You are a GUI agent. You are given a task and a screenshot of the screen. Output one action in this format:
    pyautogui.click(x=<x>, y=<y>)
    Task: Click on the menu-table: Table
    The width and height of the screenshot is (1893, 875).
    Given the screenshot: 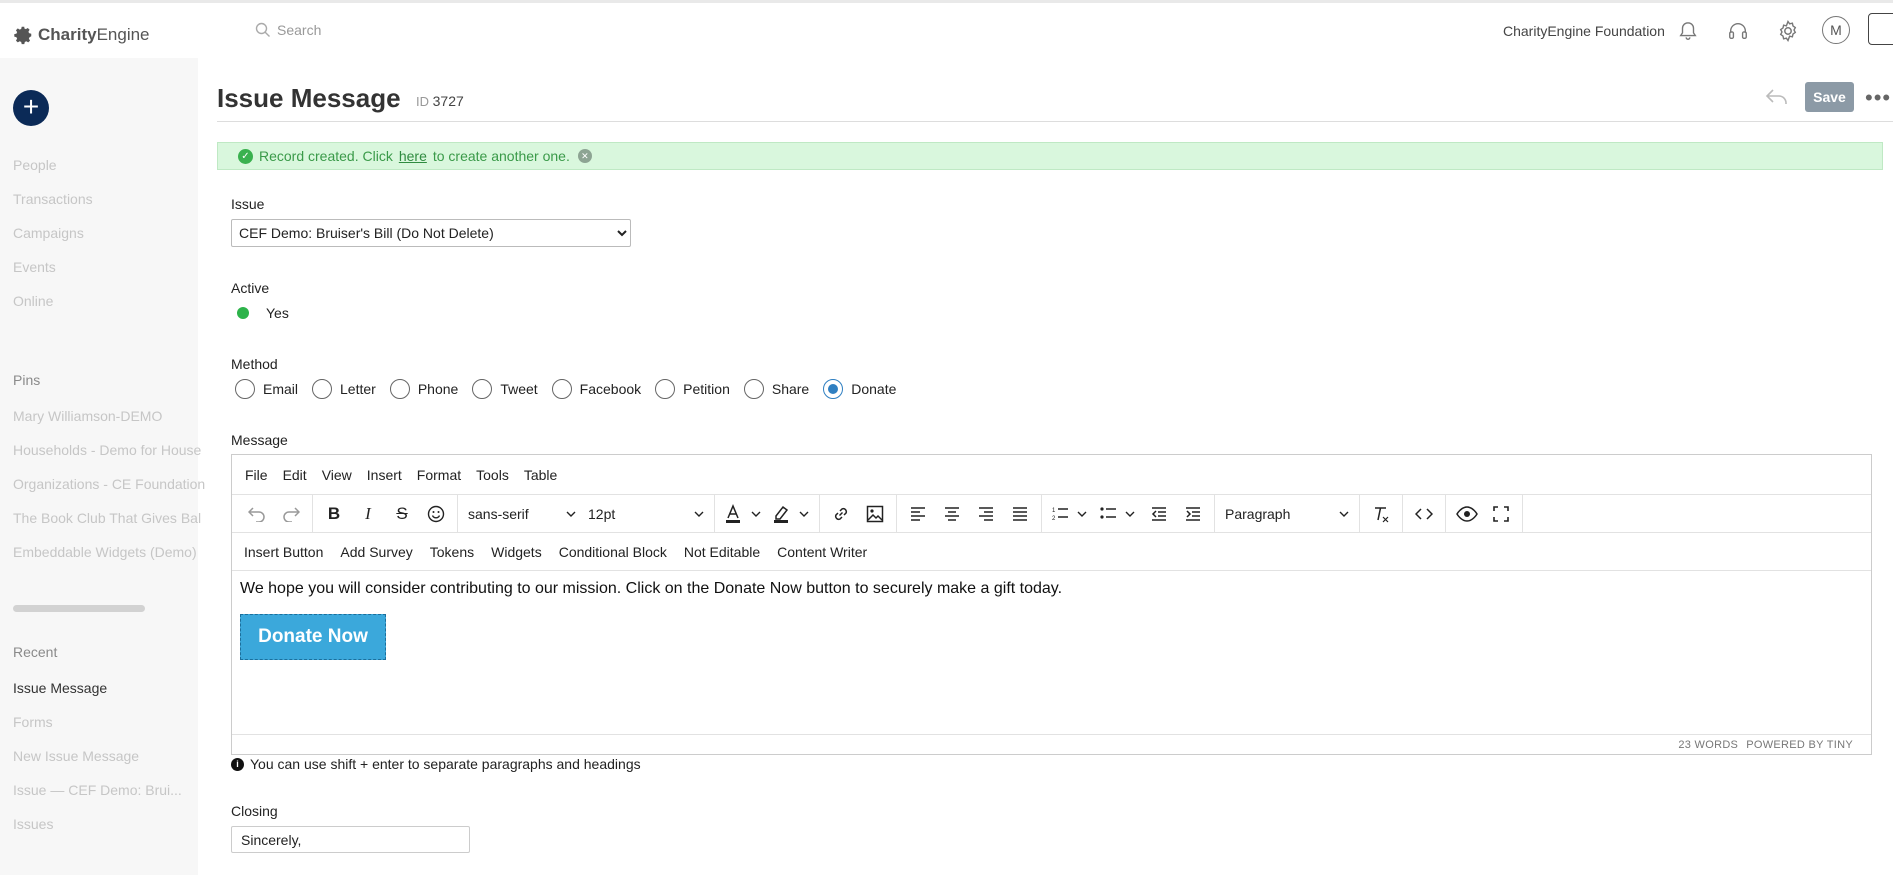 What is the action you would take?
    pyautogui.click(x=540, y=475)
    